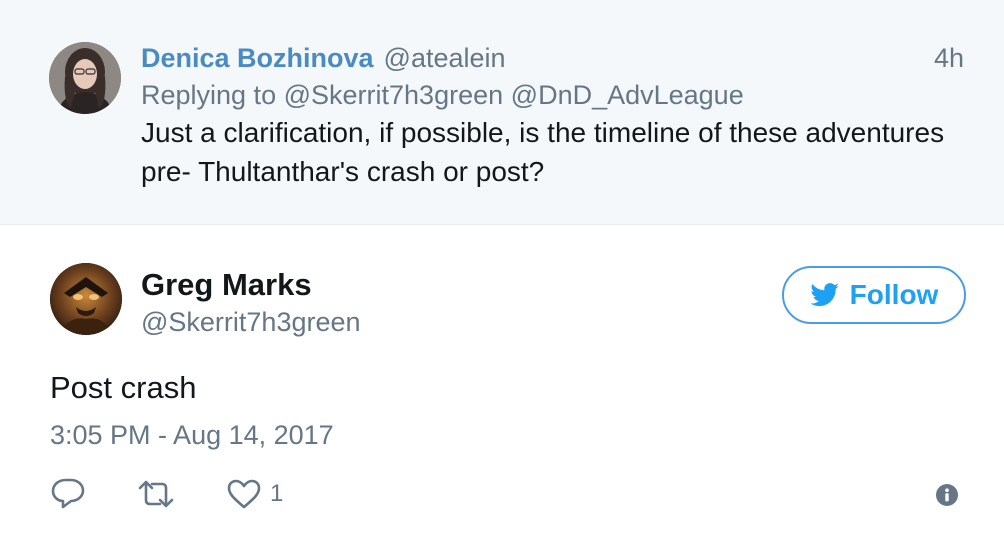  I want to click on heart-icon, so click(244, 494).